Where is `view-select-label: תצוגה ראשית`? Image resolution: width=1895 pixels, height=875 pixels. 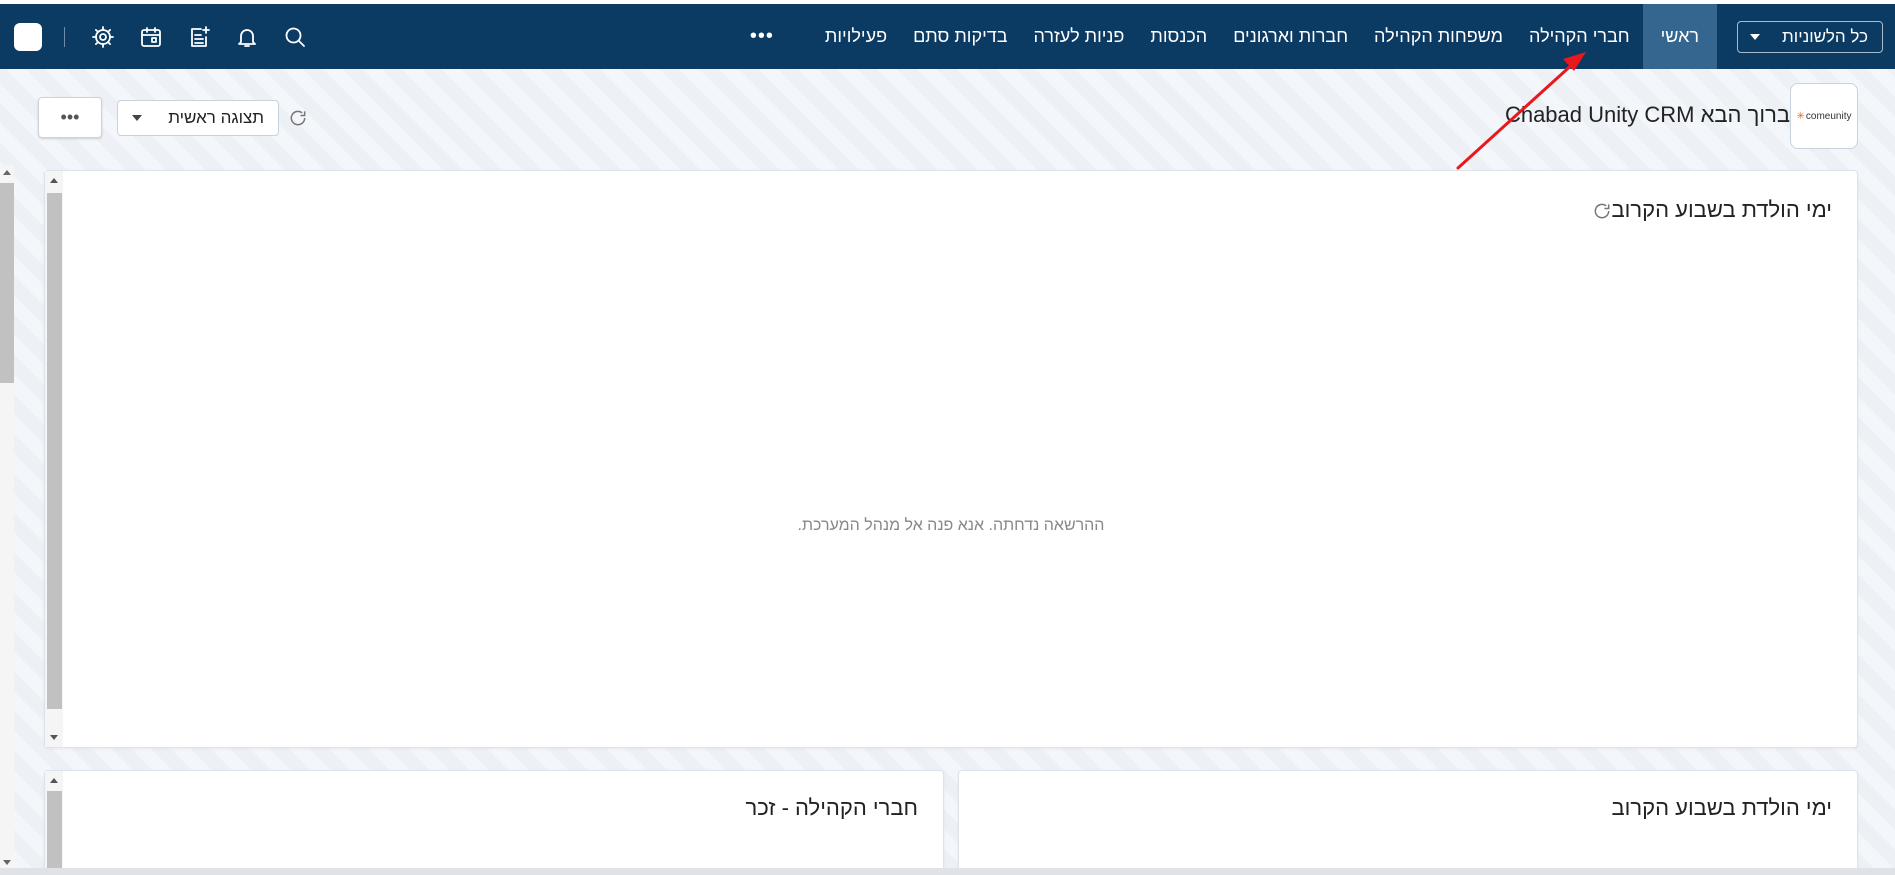 view-select-label: תצוגה ראשית is located at coordinates (216, 117).